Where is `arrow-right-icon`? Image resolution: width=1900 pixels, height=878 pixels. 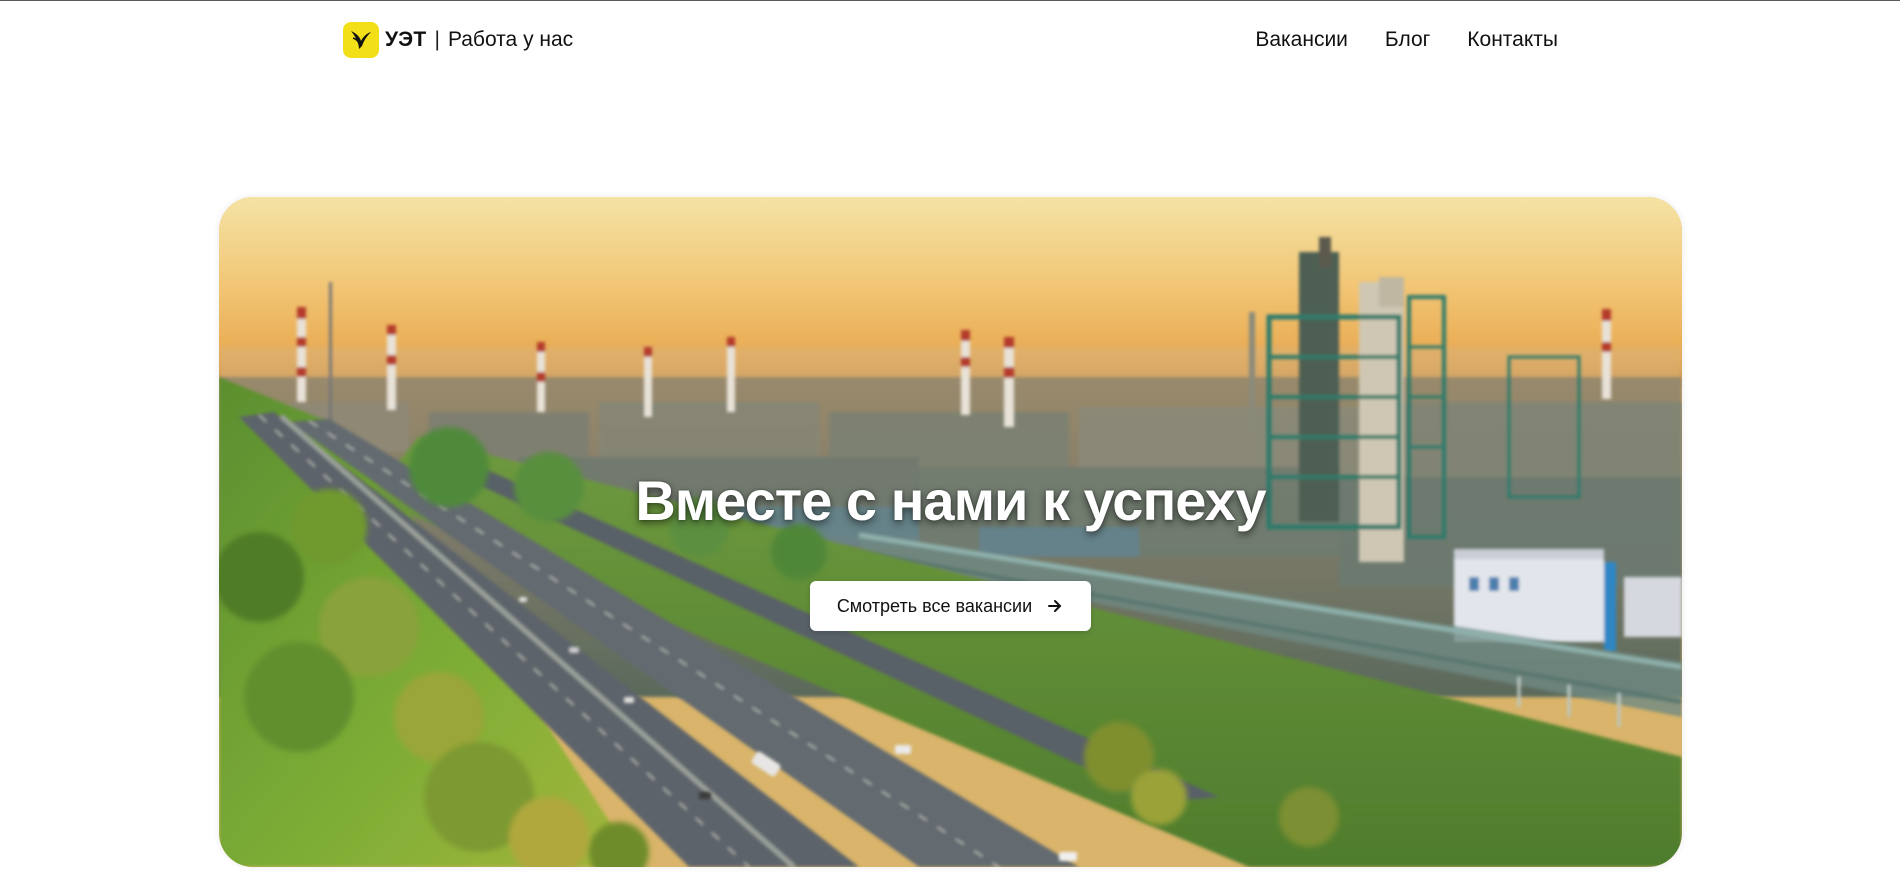
arrow-right-icon is located at coordinates (1055, 606).